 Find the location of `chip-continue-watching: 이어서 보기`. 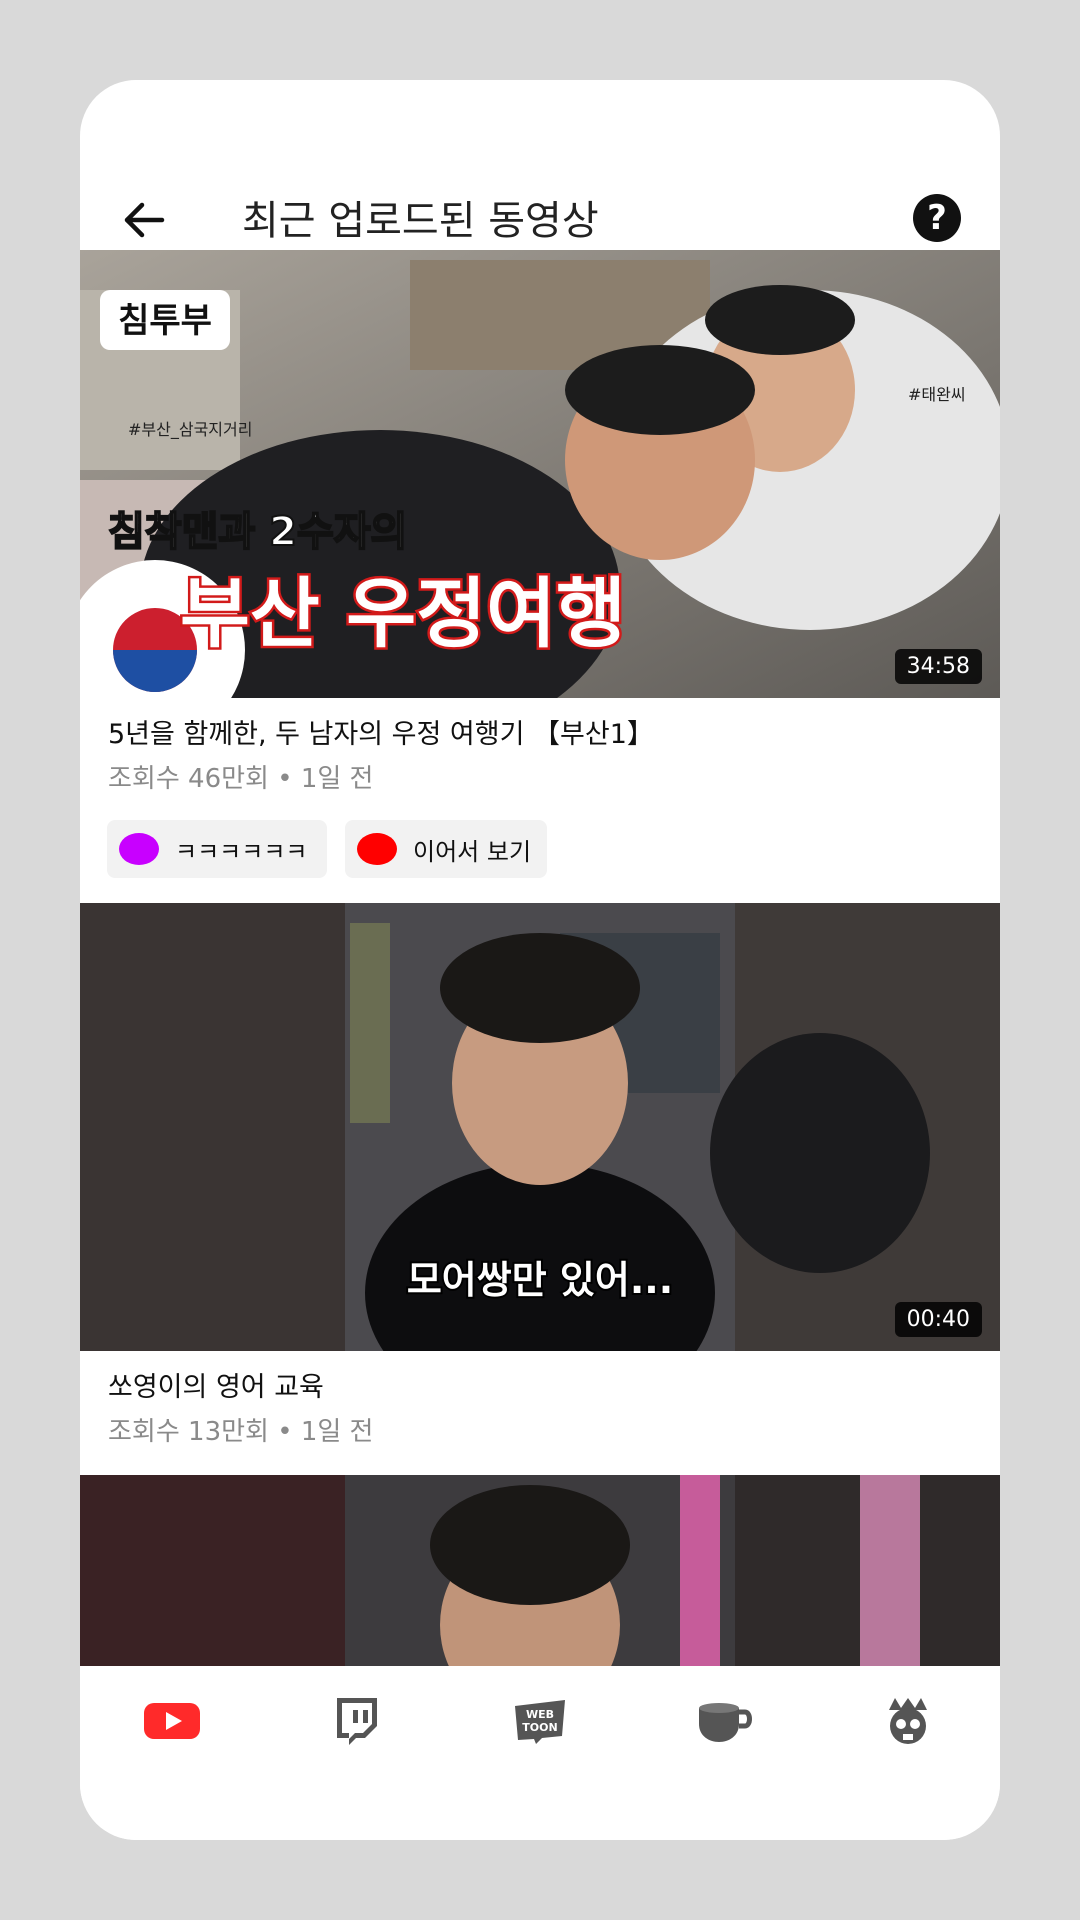

chip-continue-watching: 이어서 보기 is located at coordinates (446, 849).